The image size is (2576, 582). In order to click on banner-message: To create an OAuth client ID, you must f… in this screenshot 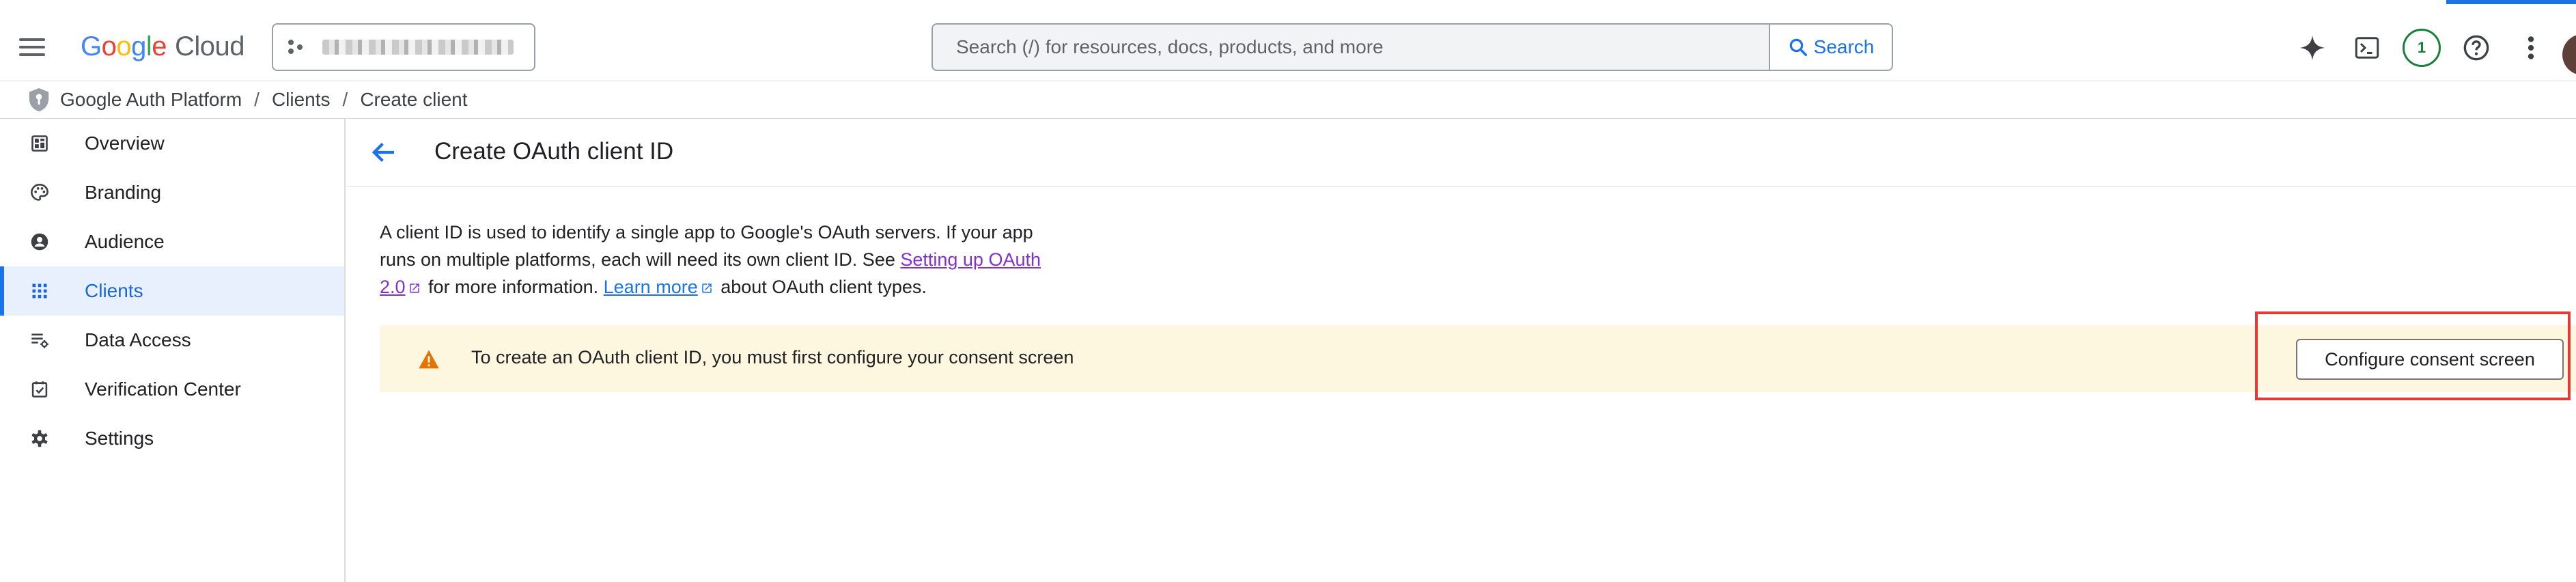, I will do `click(772, 357)`.